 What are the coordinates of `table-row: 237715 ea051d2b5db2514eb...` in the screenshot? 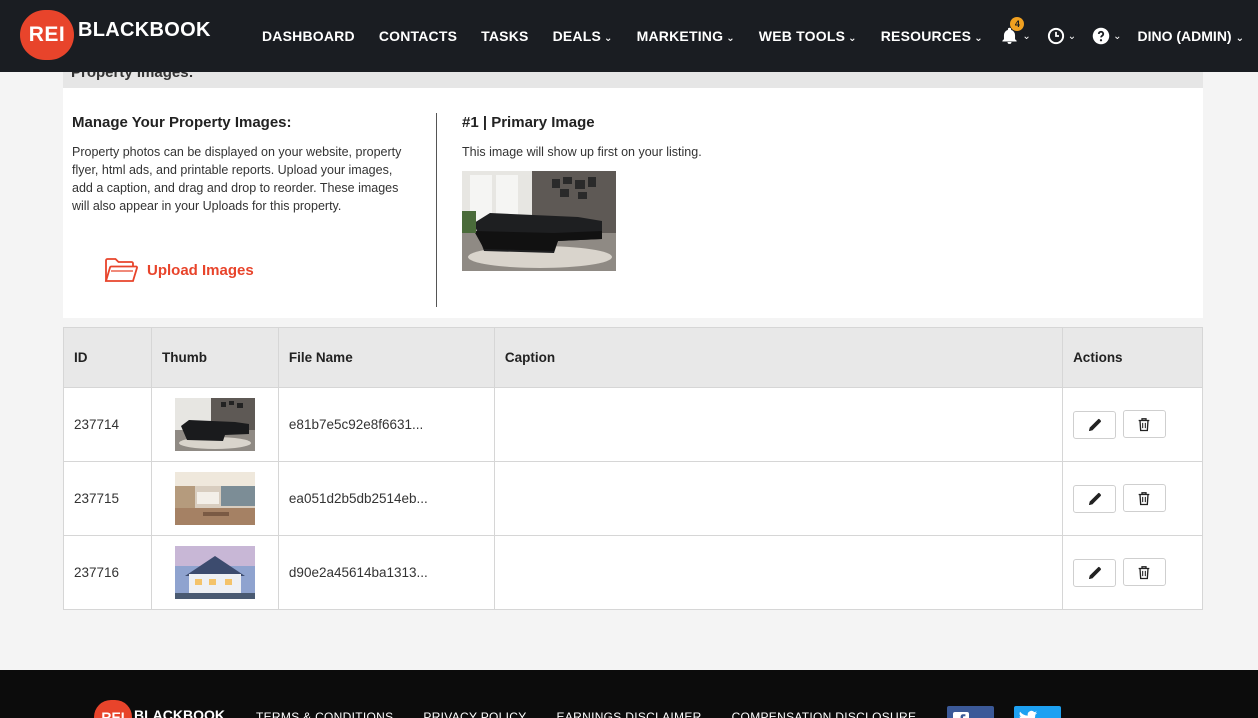 It's located at (633, 498).